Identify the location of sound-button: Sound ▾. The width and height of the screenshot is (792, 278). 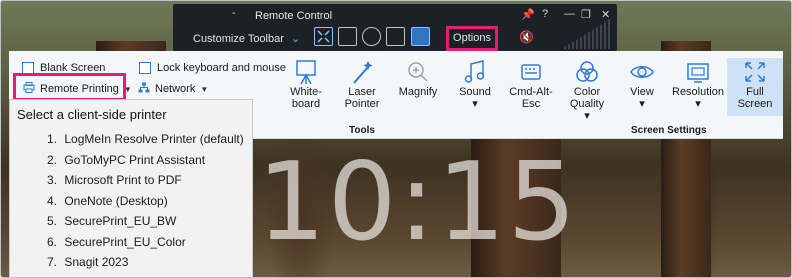
(475, 84).